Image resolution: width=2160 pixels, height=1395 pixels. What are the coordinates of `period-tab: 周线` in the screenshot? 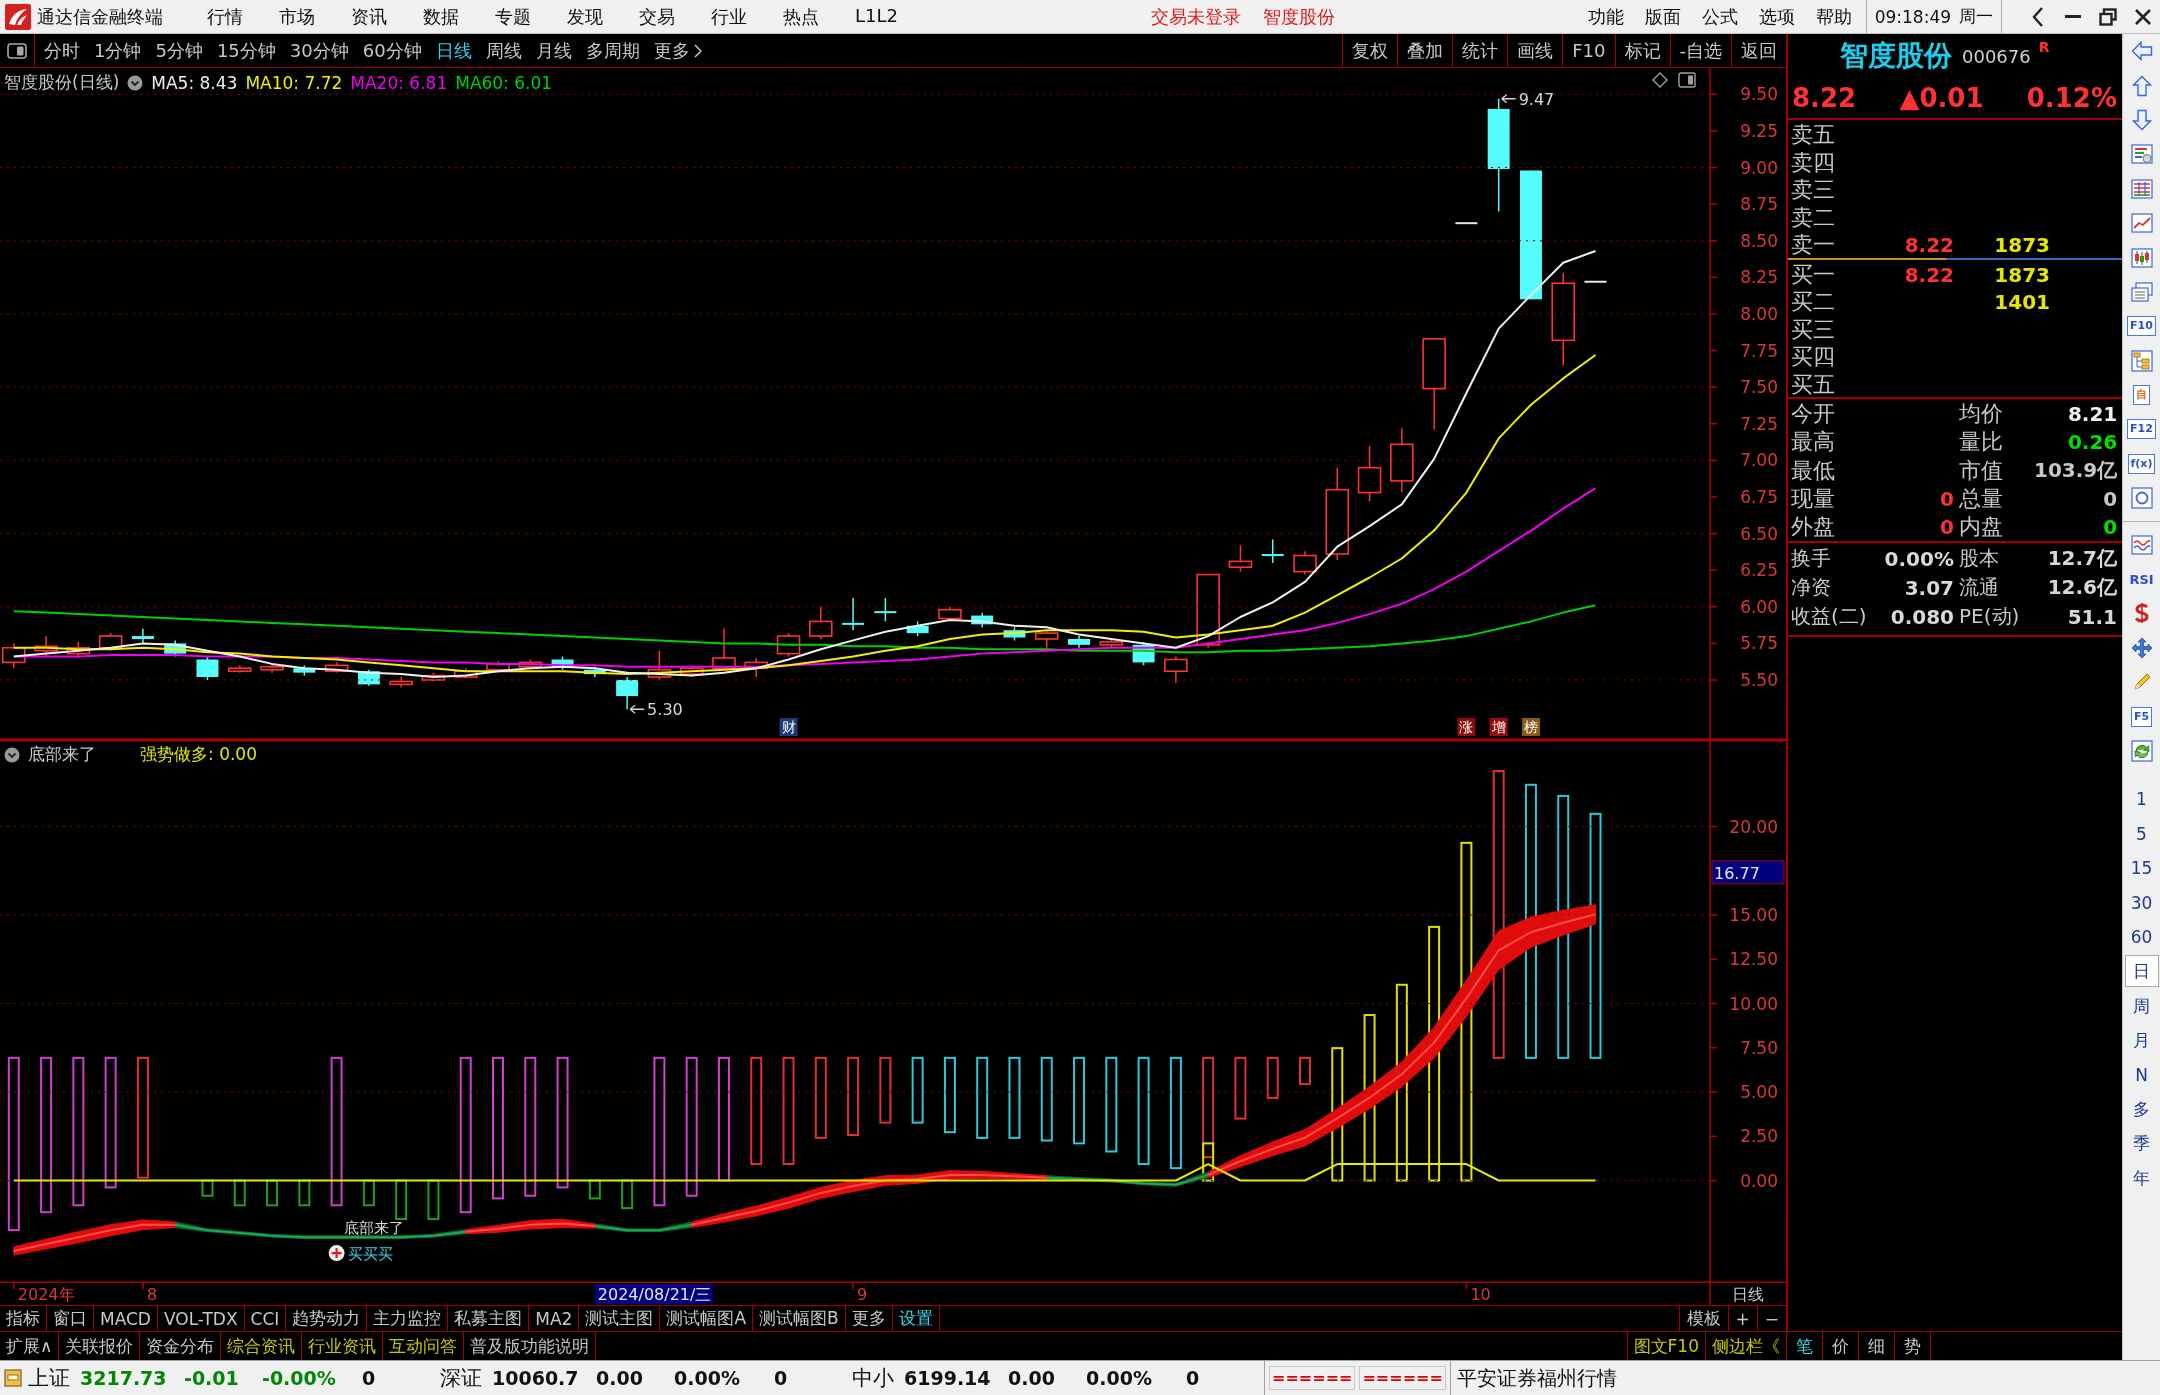 It's located at (503, 50).